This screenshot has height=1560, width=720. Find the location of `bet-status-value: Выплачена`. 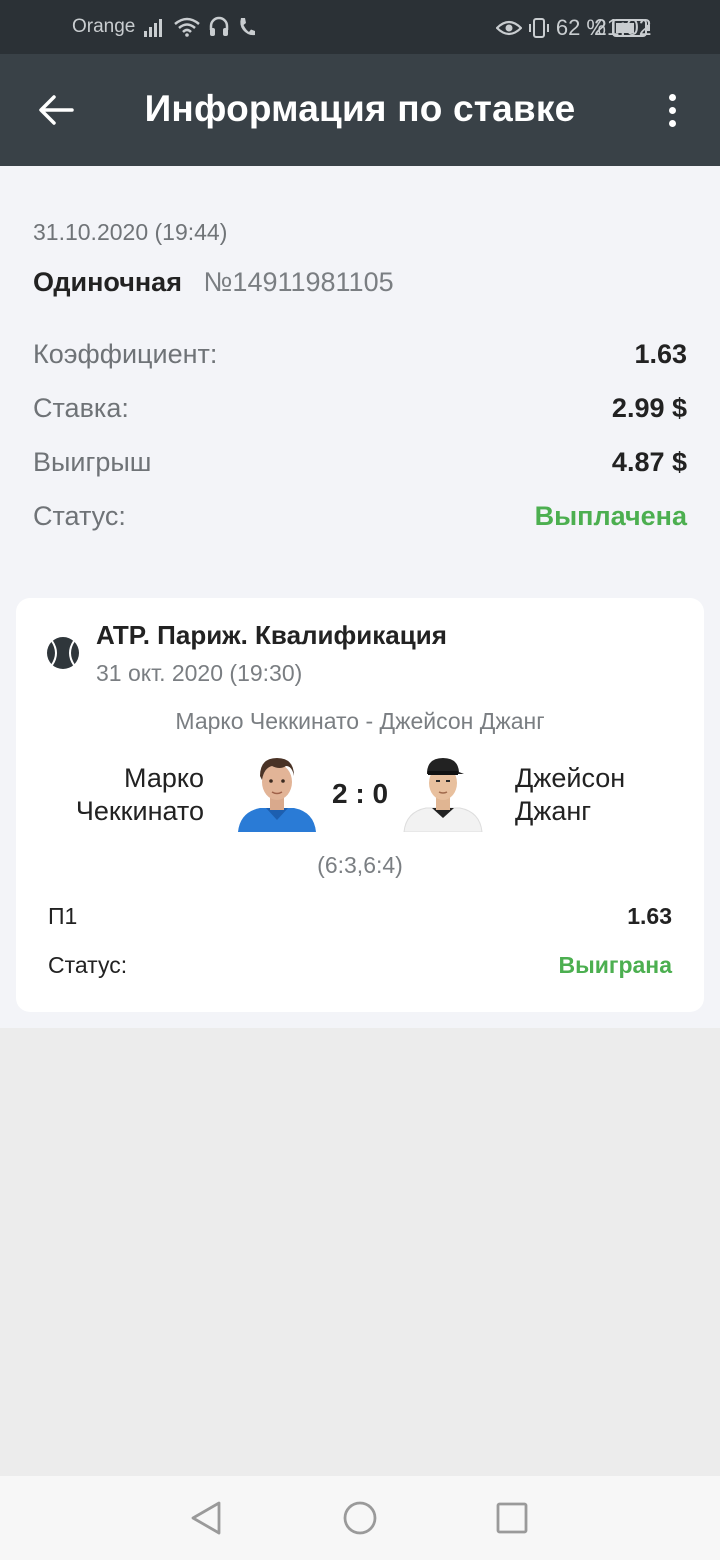

bet-status-value: Выплачена is located at coordinates (610, 515).